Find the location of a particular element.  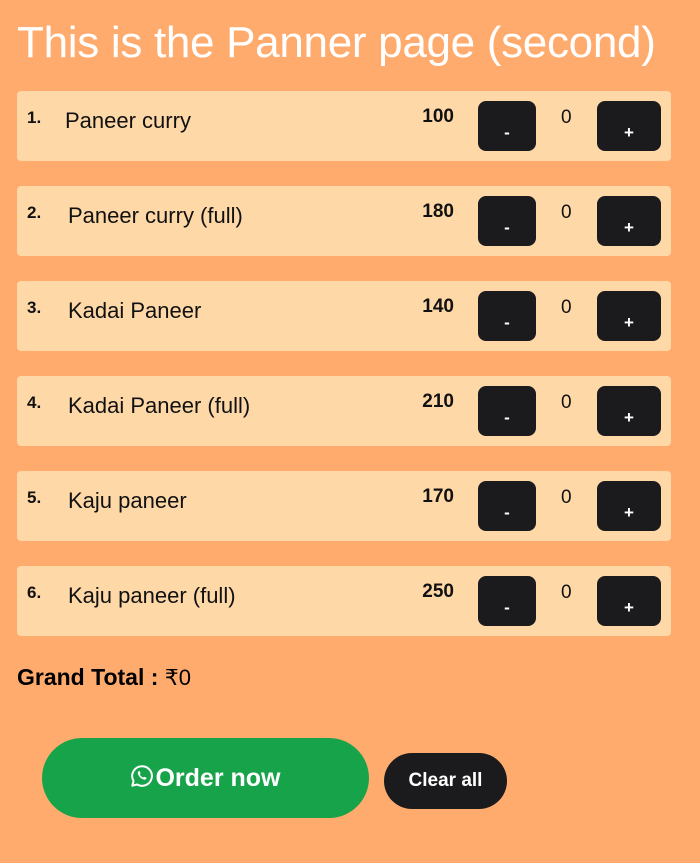

item-name: Paneer curry is located at coordinates (128, 120).